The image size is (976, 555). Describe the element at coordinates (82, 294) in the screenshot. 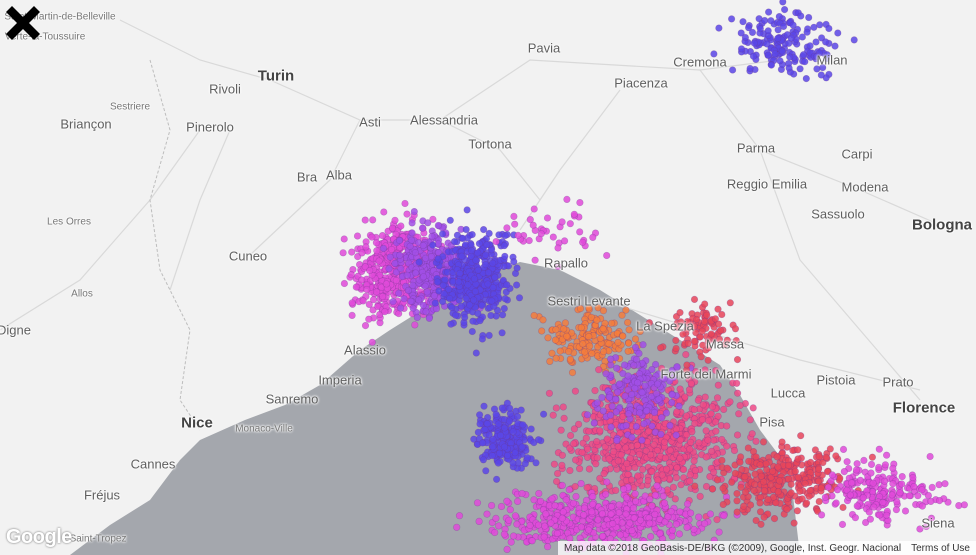

I see `city-label: Allos` at that location.